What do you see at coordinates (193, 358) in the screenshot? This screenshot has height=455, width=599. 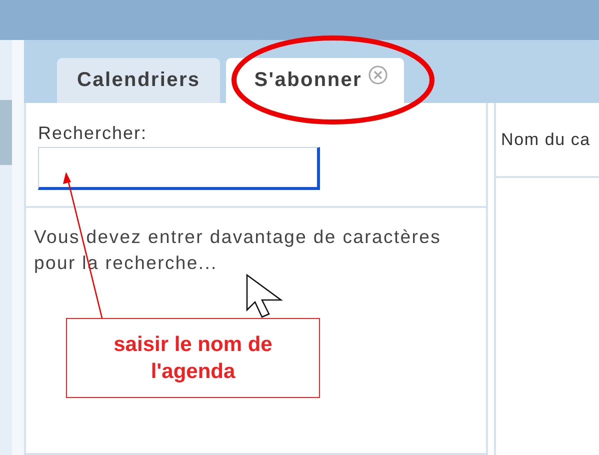 I see `annotation-callout: saisir le nom de l'agenda` at bounding box center [193, 358].